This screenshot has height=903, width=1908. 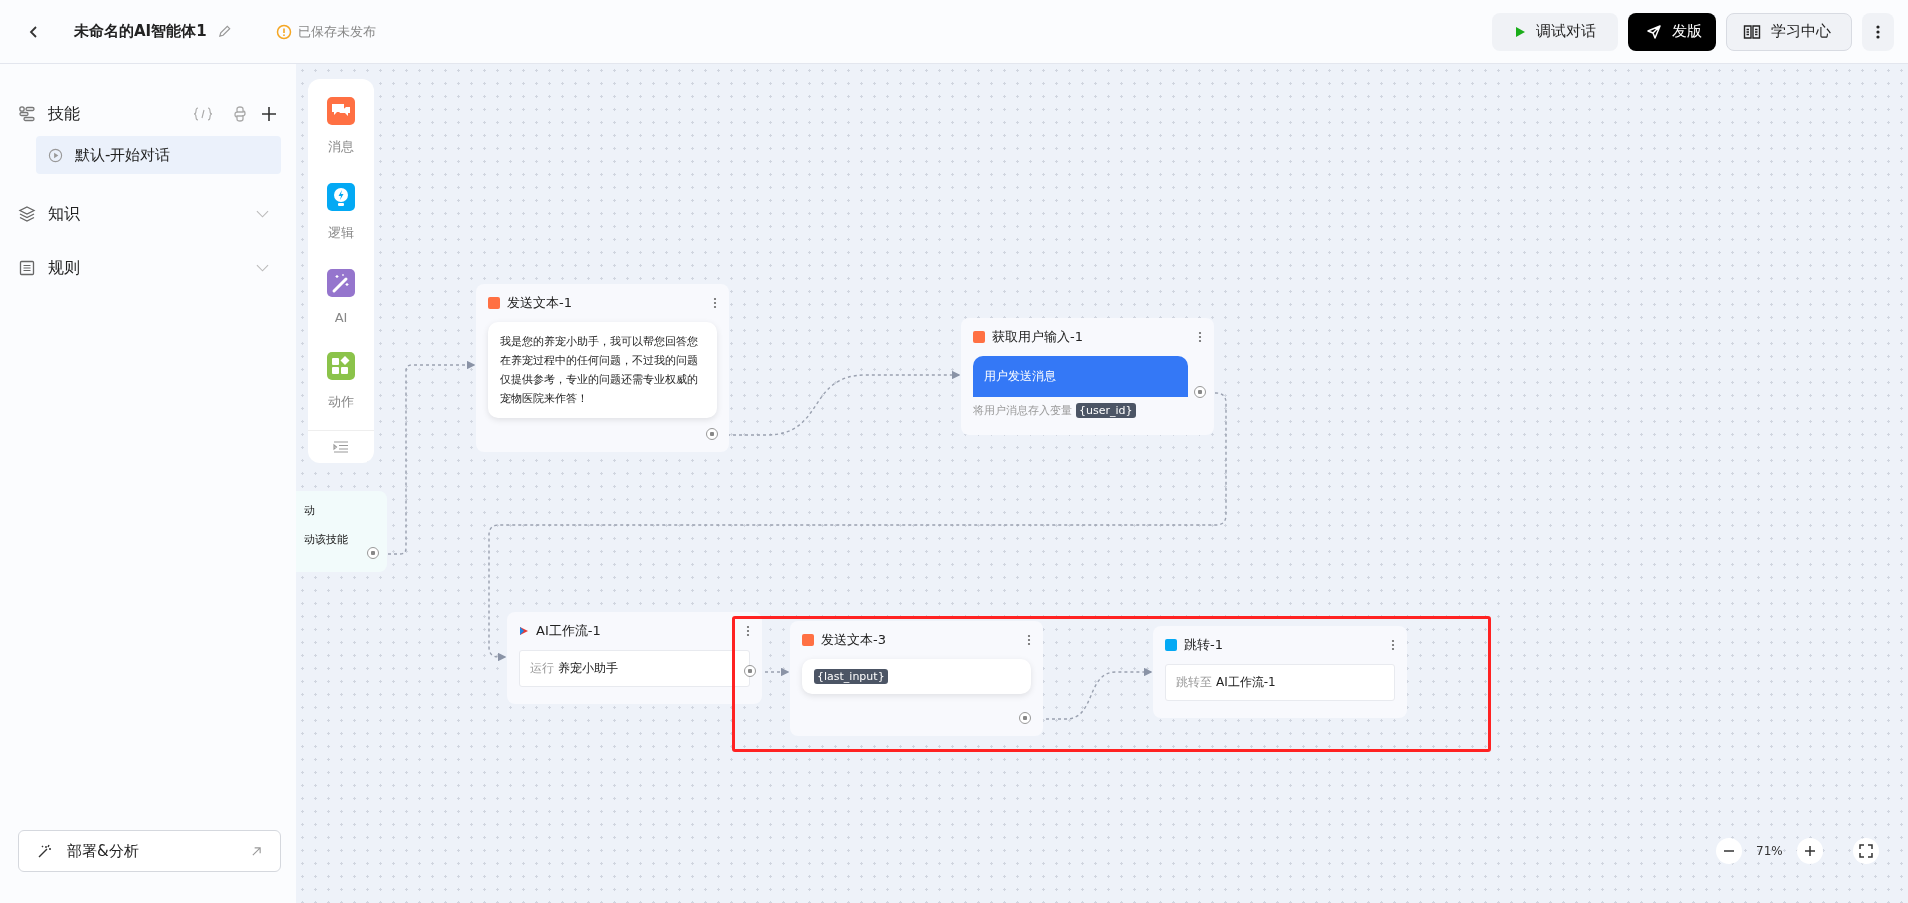 I want to click on field-label: 运行, so click(x=542, y=668).